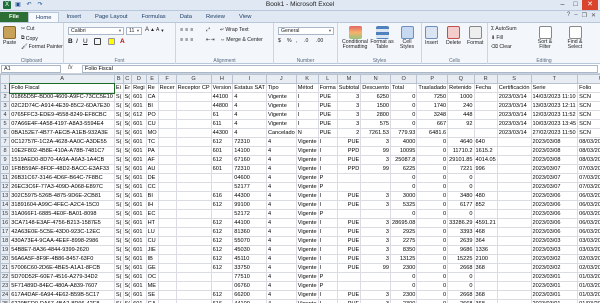 This screenshot has width=600, height=303. What do you see at coordinates (249, 250) in the screenshot?
I see `cell: 45030` at bounding box center [249, 250].